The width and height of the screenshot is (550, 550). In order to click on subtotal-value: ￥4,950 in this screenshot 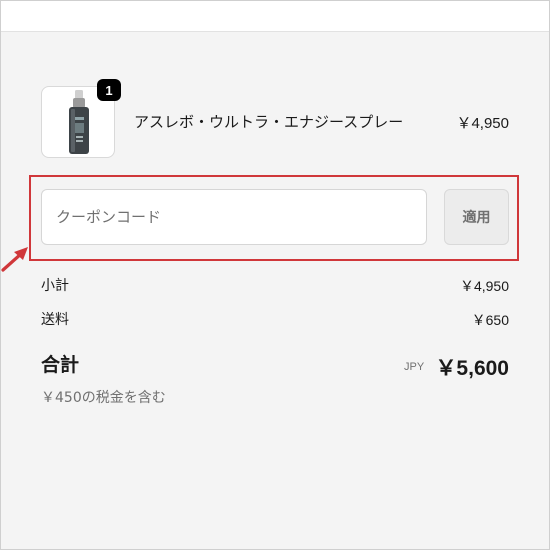, I will do `click(484, 286)`.